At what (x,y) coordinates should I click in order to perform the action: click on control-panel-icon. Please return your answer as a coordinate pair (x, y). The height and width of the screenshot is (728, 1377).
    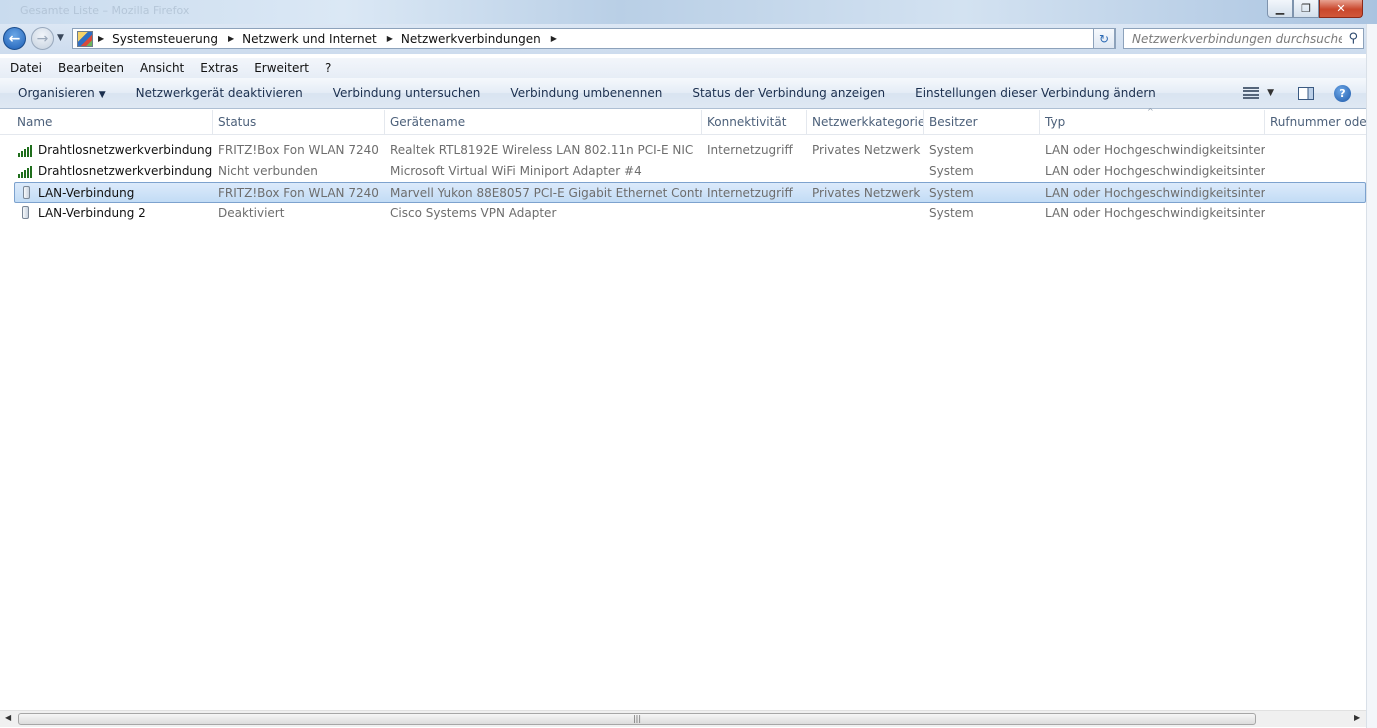
    Looking at the image, I should click on (85, 38).